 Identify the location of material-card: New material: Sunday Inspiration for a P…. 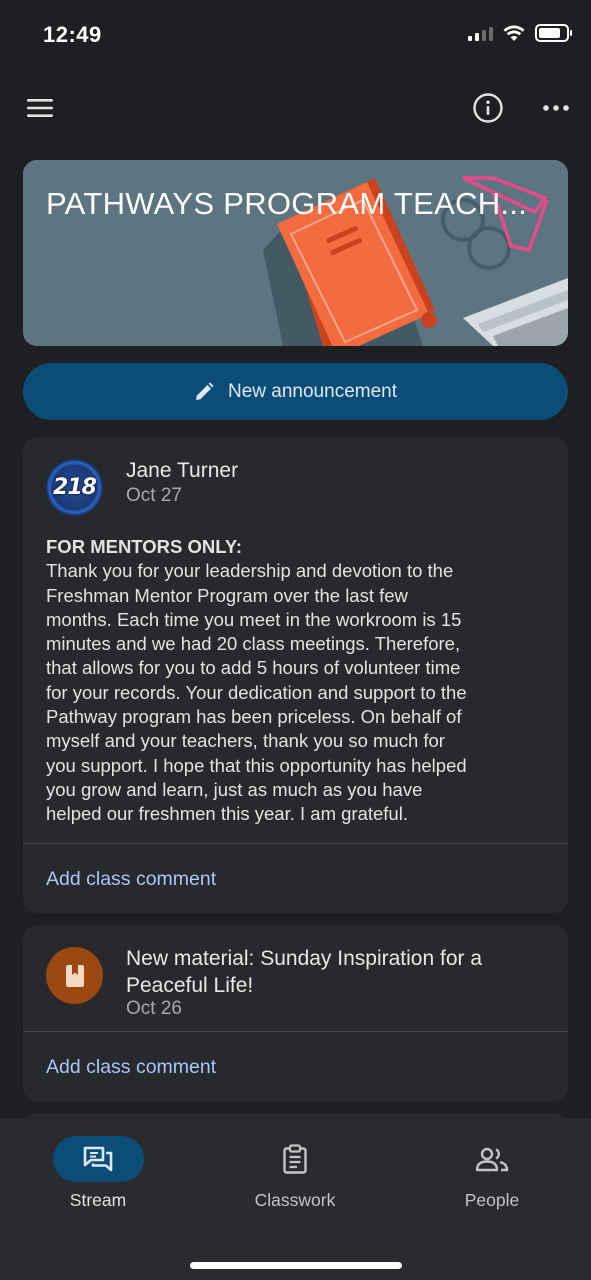
(295, 1013).